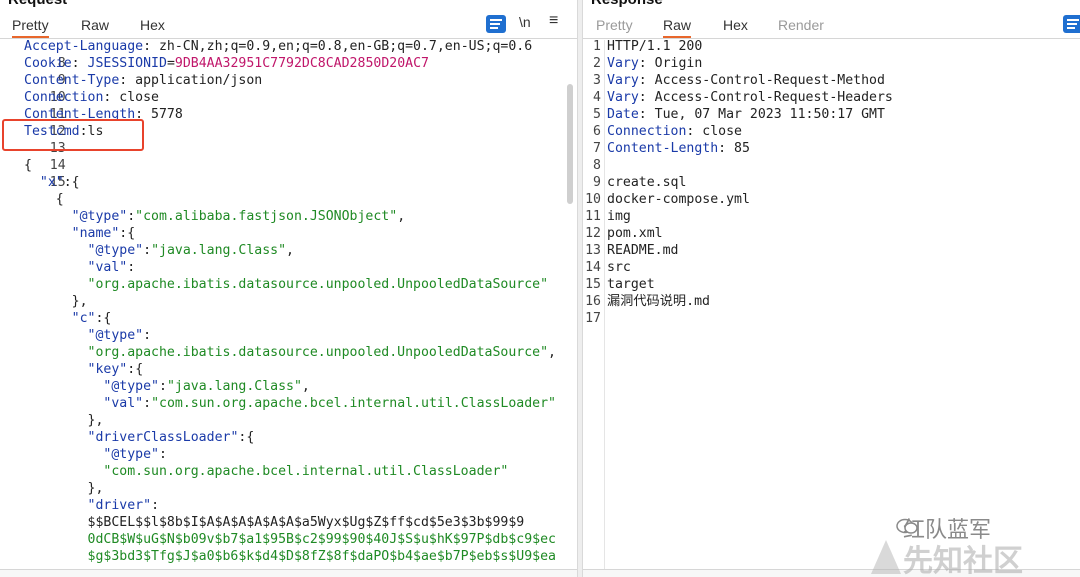  What do you see at coordinates (627, 4) in the screenshot?
I see `response-title: Response` at bounding box center [627, 4].